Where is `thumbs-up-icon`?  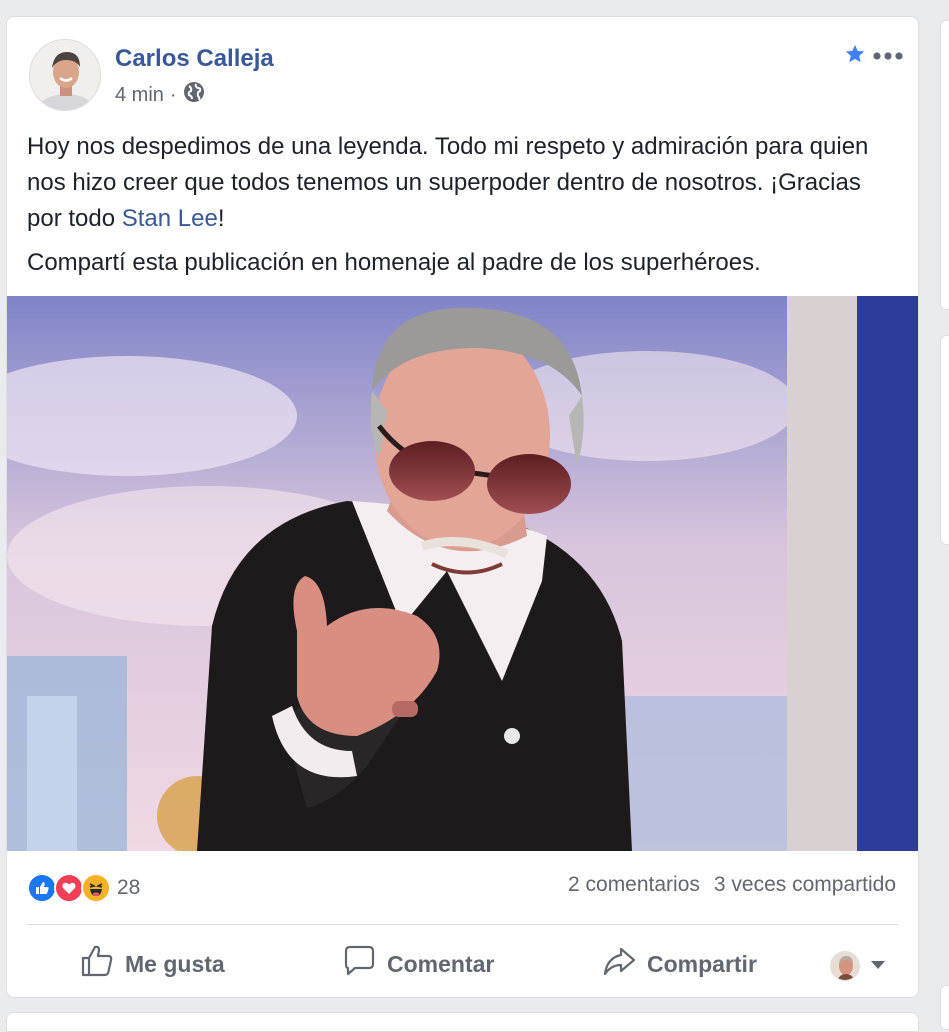 thumbs-up-icon is located at coordinates (97, 964).